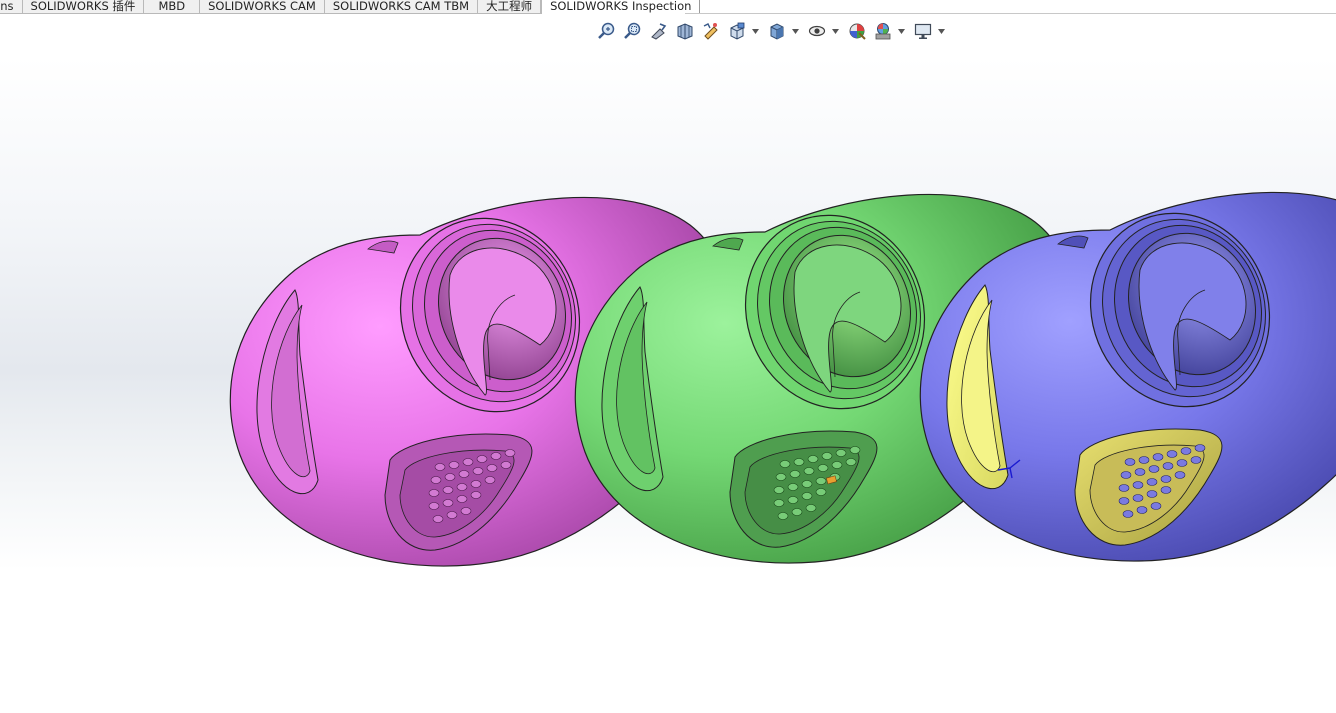  What do you see at coordinates (777, 31) in the screenshot?
I see `display-style-icon` at bounding box center [777, 31].